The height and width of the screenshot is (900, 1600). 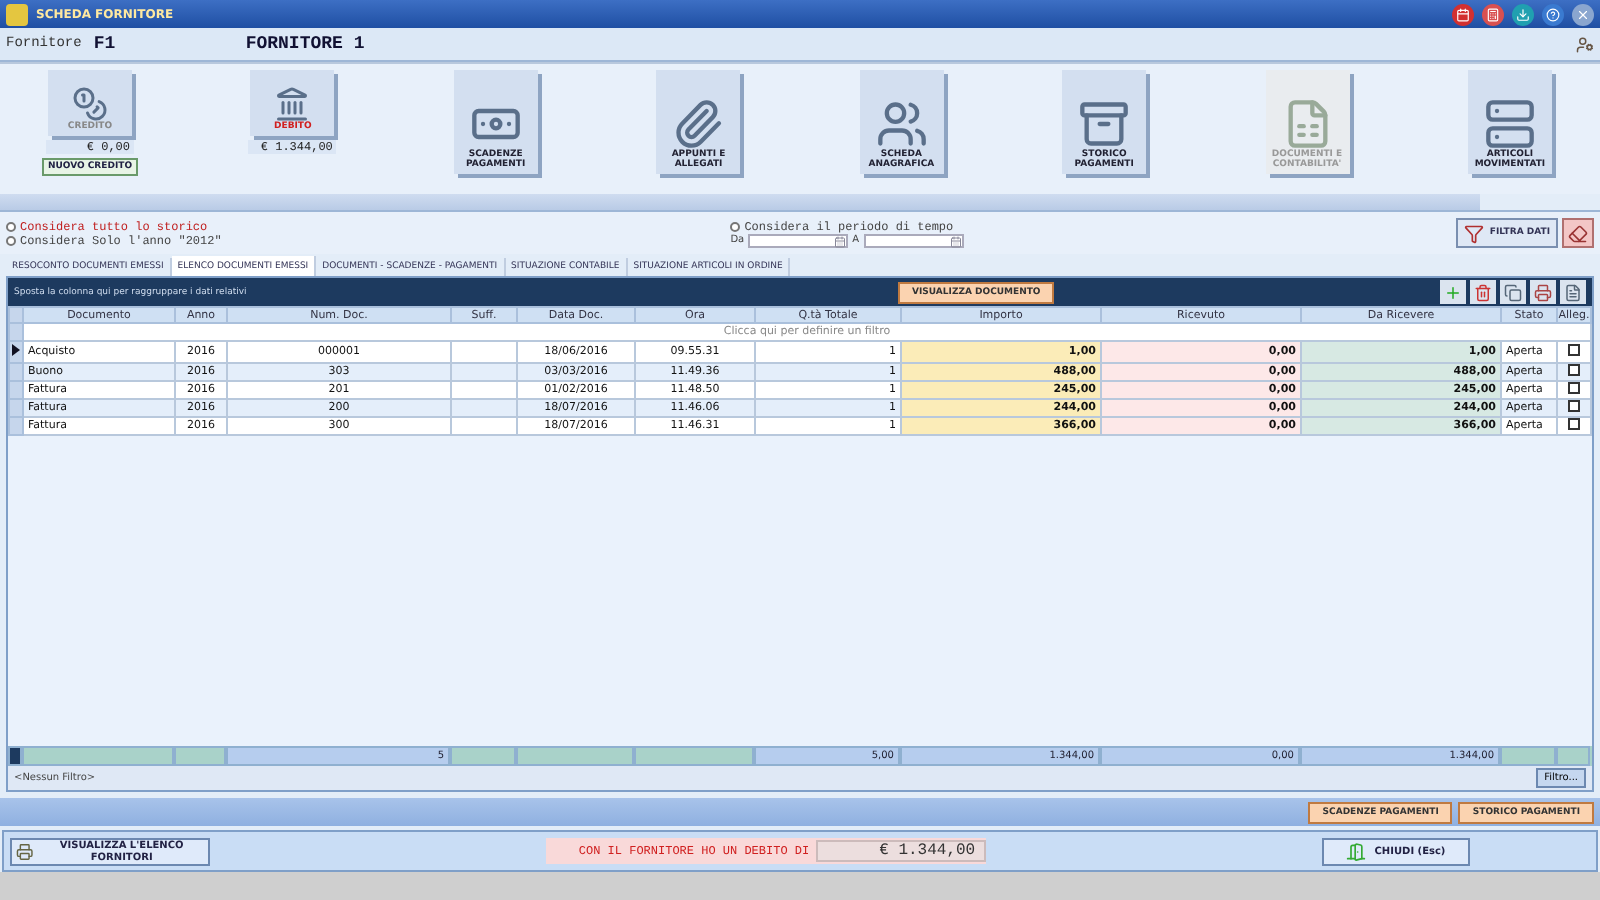 I want to click on printer-icon, so click(x=25, y=851).